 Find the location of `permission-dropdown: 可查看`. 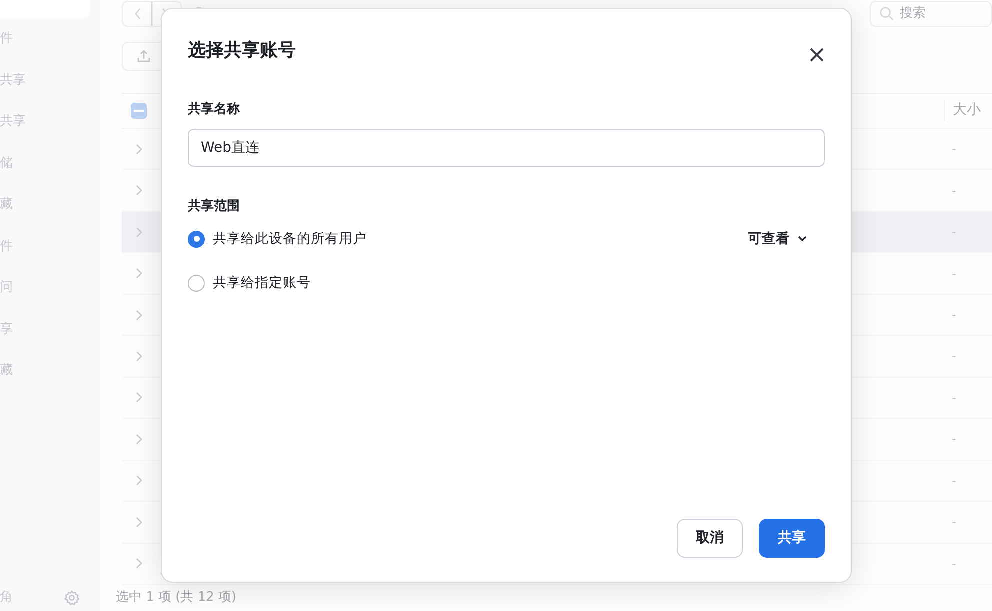

permission-dropdown: 可查看 is located at coordinates (777, 239).